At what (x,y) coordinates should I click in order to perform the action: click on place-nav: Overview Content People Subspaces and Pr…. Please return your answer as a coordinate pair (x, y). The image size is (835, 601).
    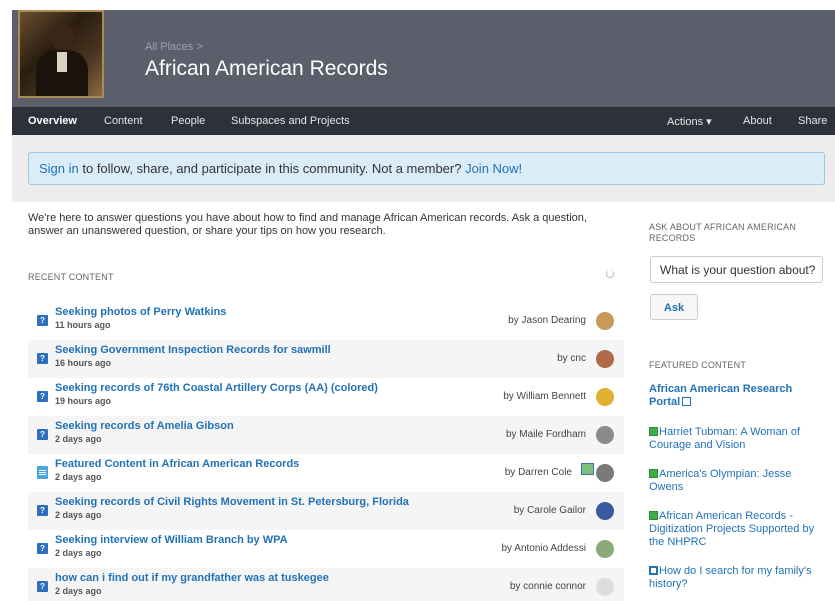
    Looking at the image, I should click on (423, 121).